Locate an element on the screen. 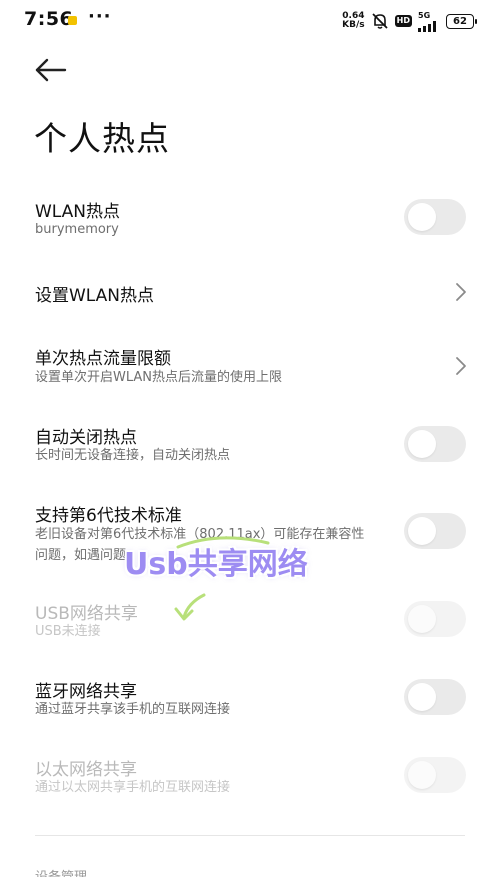  usb-tethering-row: USB网络共享 USB未连接 is located at coordinates (250, 620).